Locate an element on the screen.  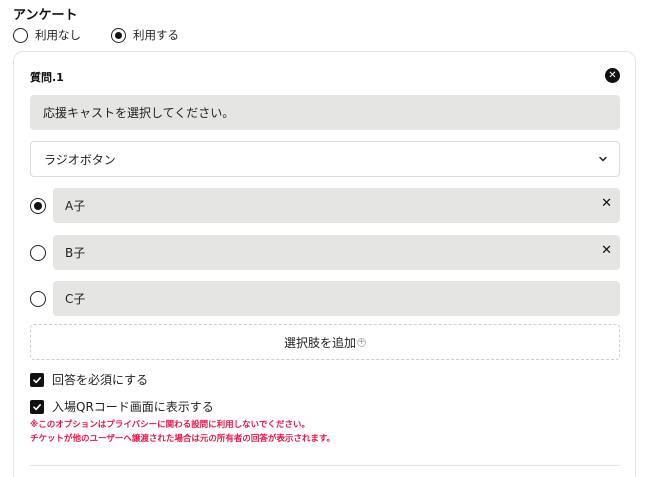
survey-title: アンケート is located at coordinates (45, 15).